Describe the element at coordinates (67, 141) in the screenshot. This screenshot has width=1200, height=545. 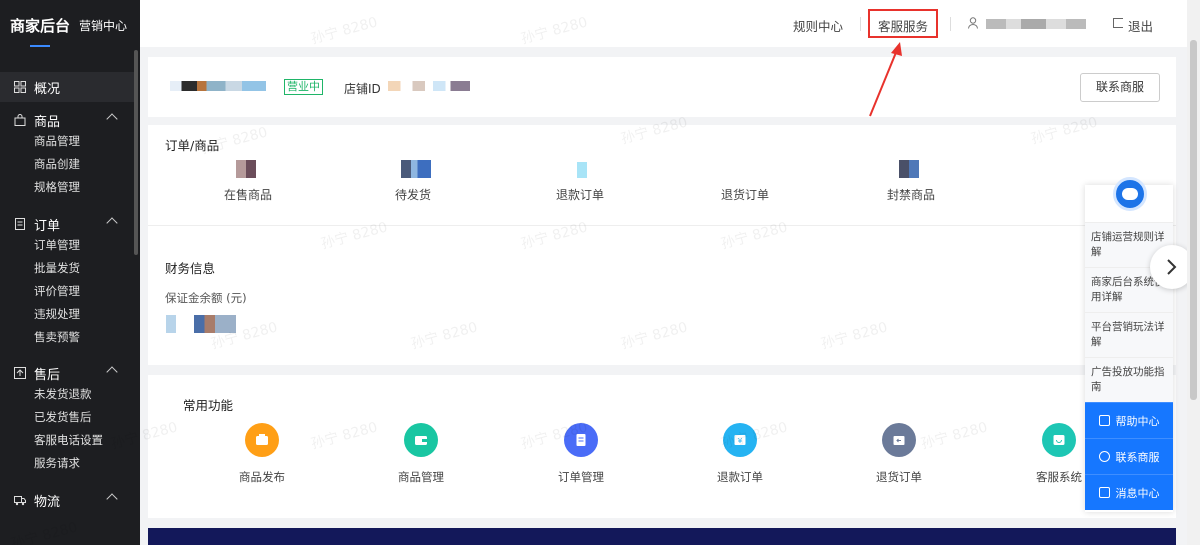
I see `sidebar-item-goods-manage: 商品管理` at that location.